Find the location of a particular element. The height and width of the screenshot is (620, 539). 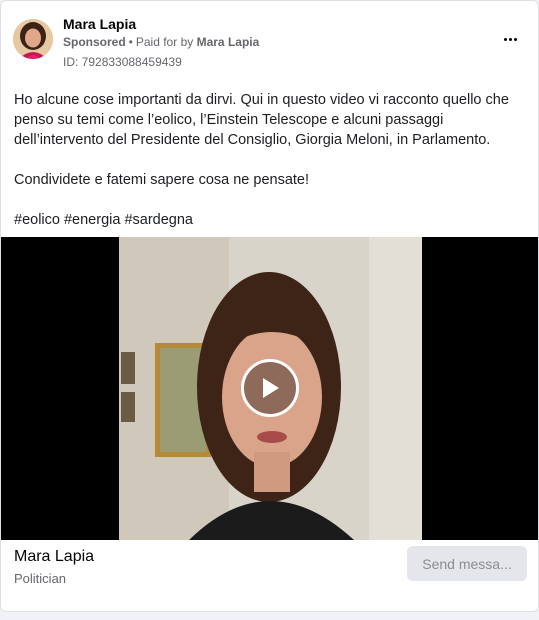

avatar is located at coordinates (33, 39).